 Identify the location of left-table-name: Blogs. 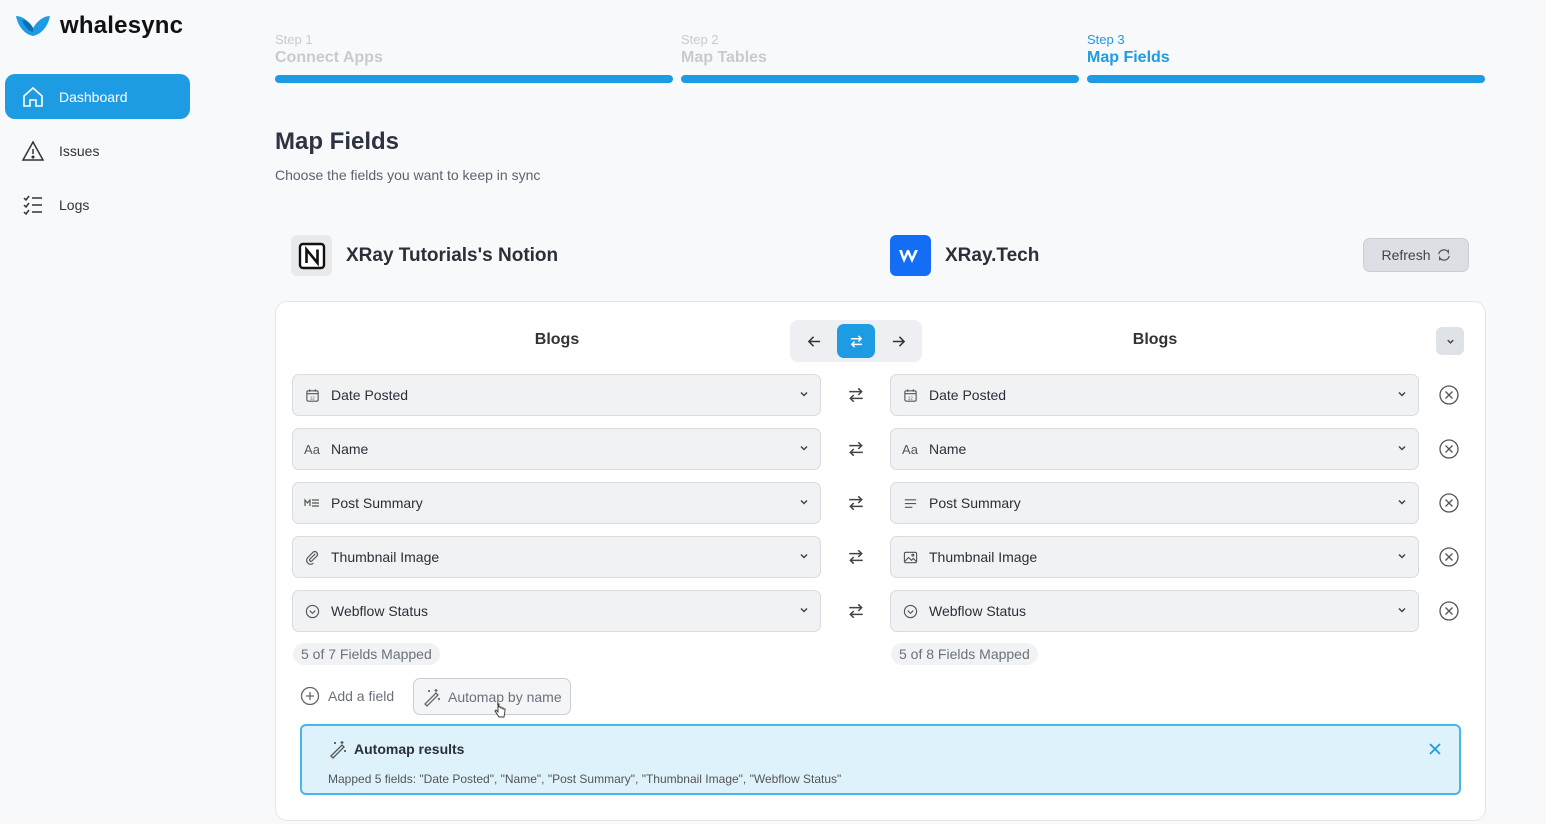
(557, 339).